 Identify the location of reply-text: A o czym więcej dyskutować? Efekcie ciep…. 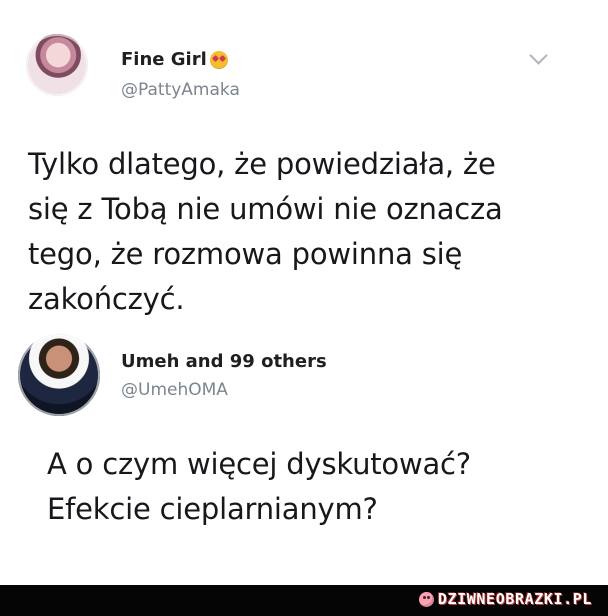
(259, 486).